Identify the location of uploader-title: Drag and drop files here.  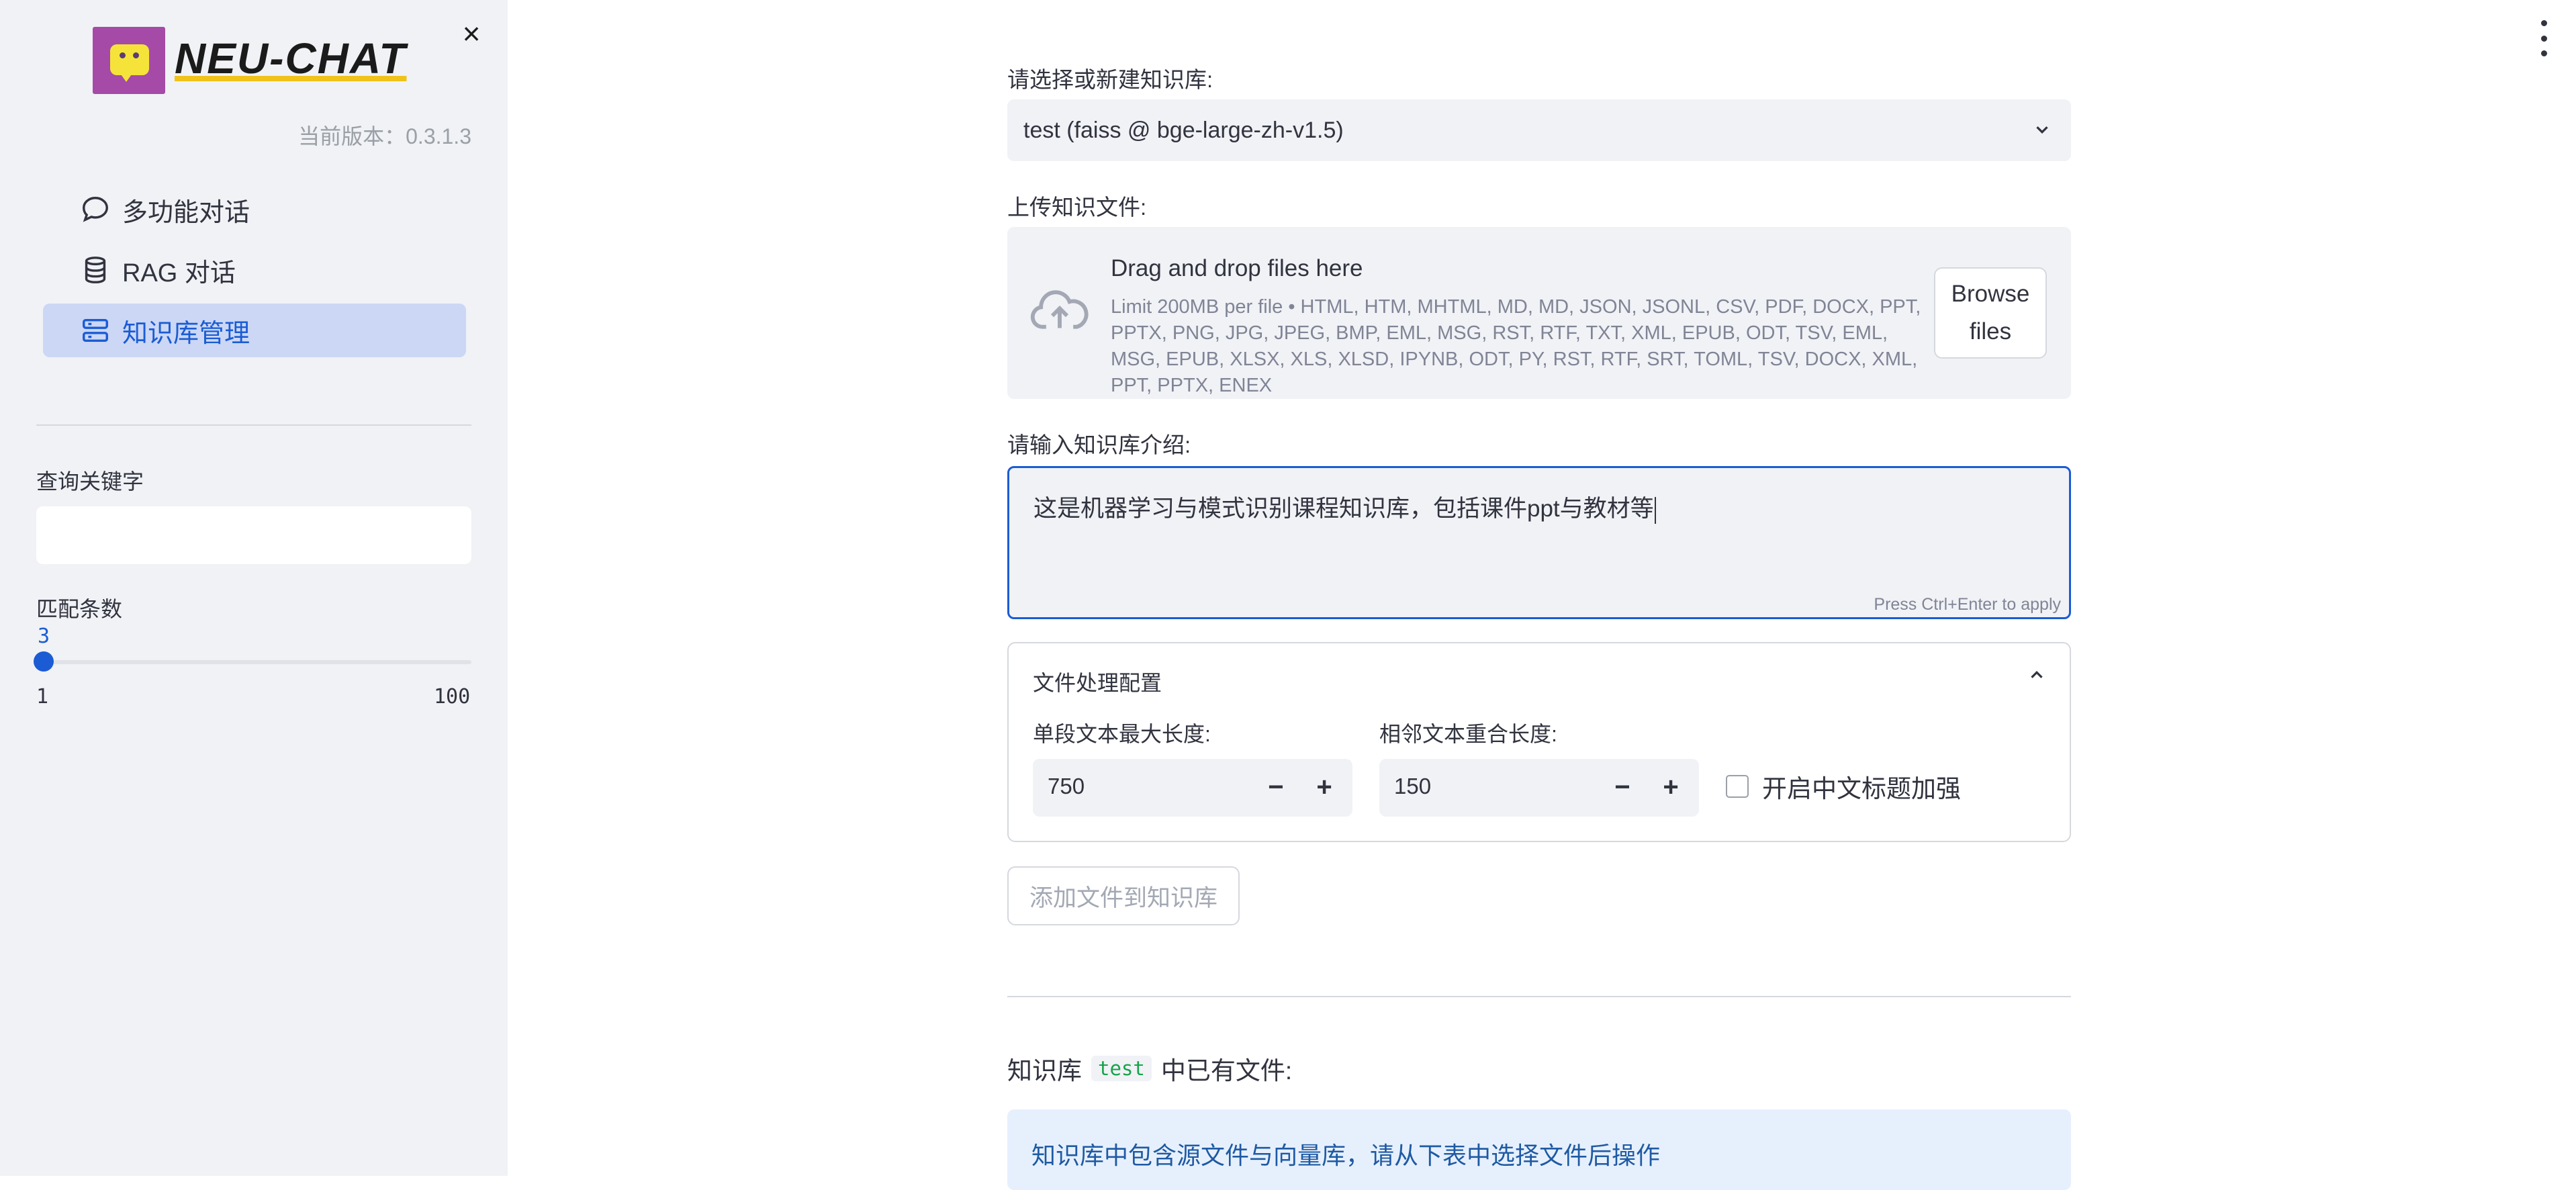
(1237, 268).